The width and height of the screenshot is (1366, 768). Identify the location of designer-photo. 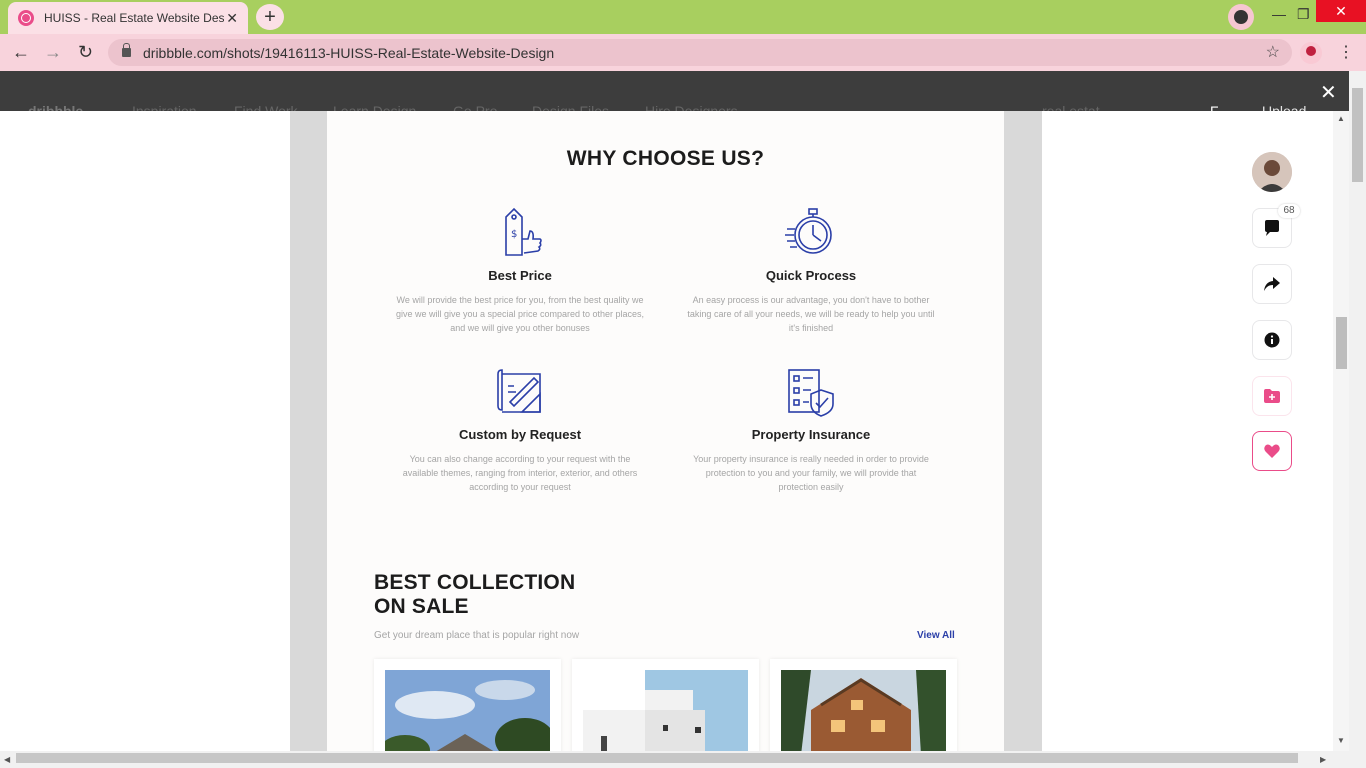
(1272, 172).